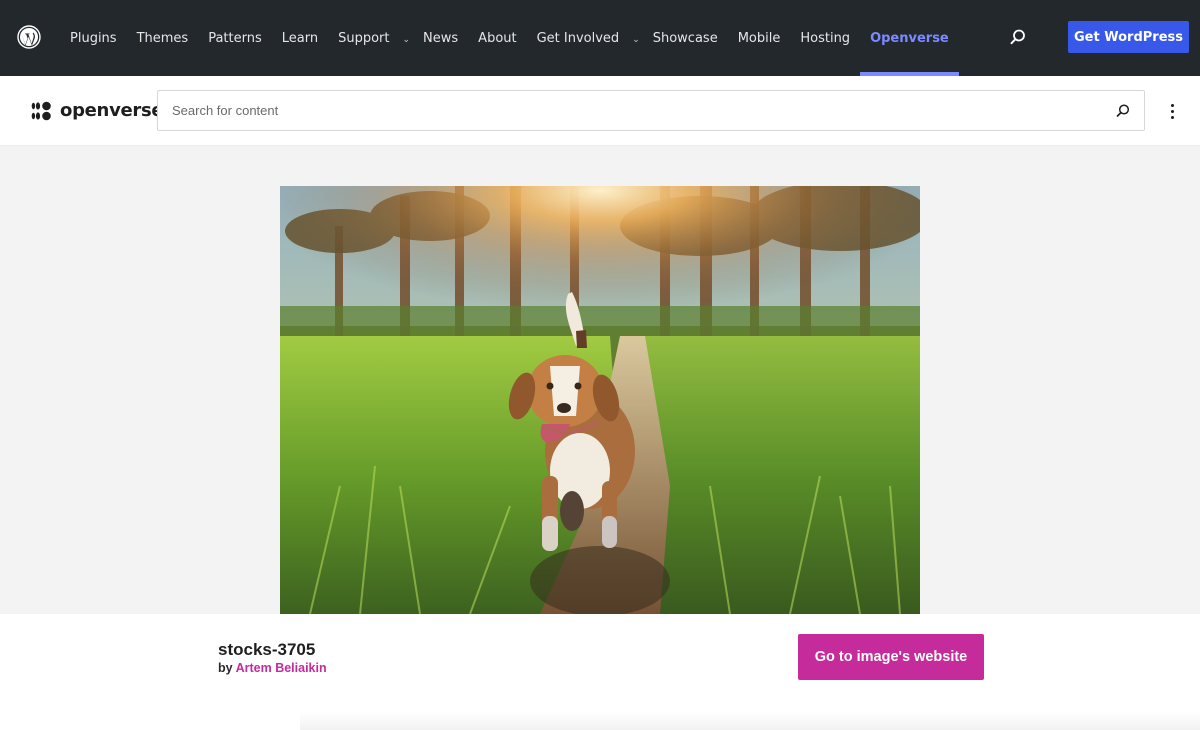  I want to click on nav-item-support: Support, so click(363, 38).